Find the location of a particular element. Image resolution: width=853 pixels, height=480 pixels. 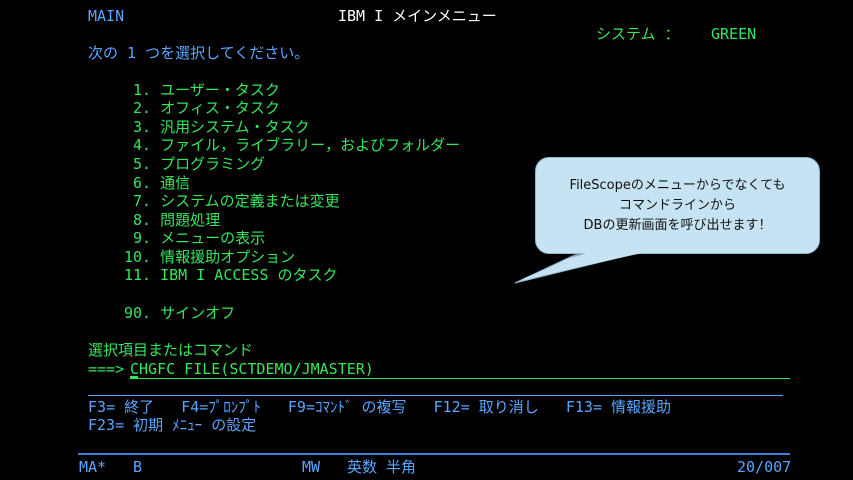

separator-line is located at coordinates (435, 395).